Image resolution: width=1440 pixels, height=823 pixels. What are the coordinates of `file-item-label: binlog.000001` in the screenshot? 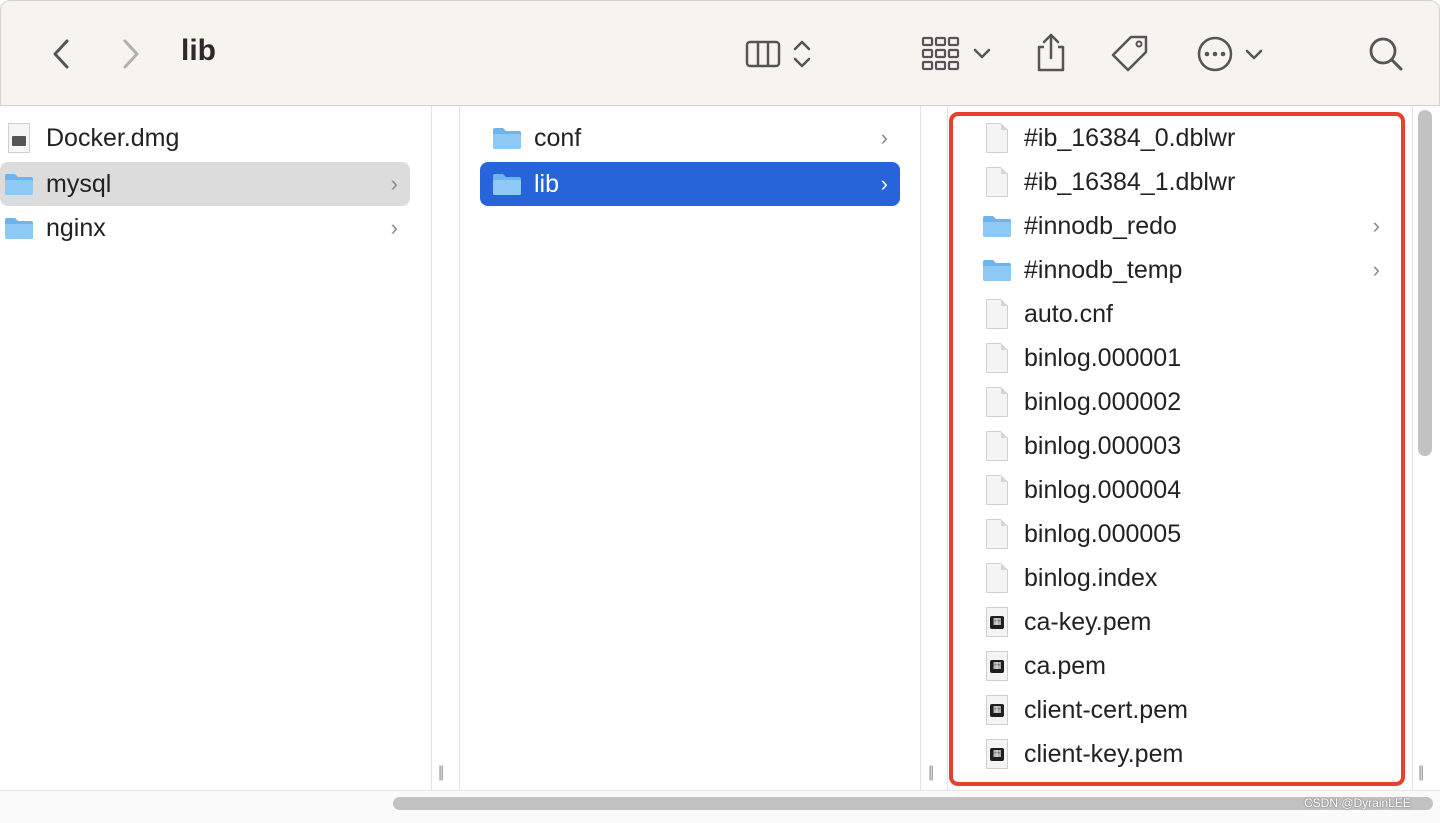 It's located at (1103, 357).